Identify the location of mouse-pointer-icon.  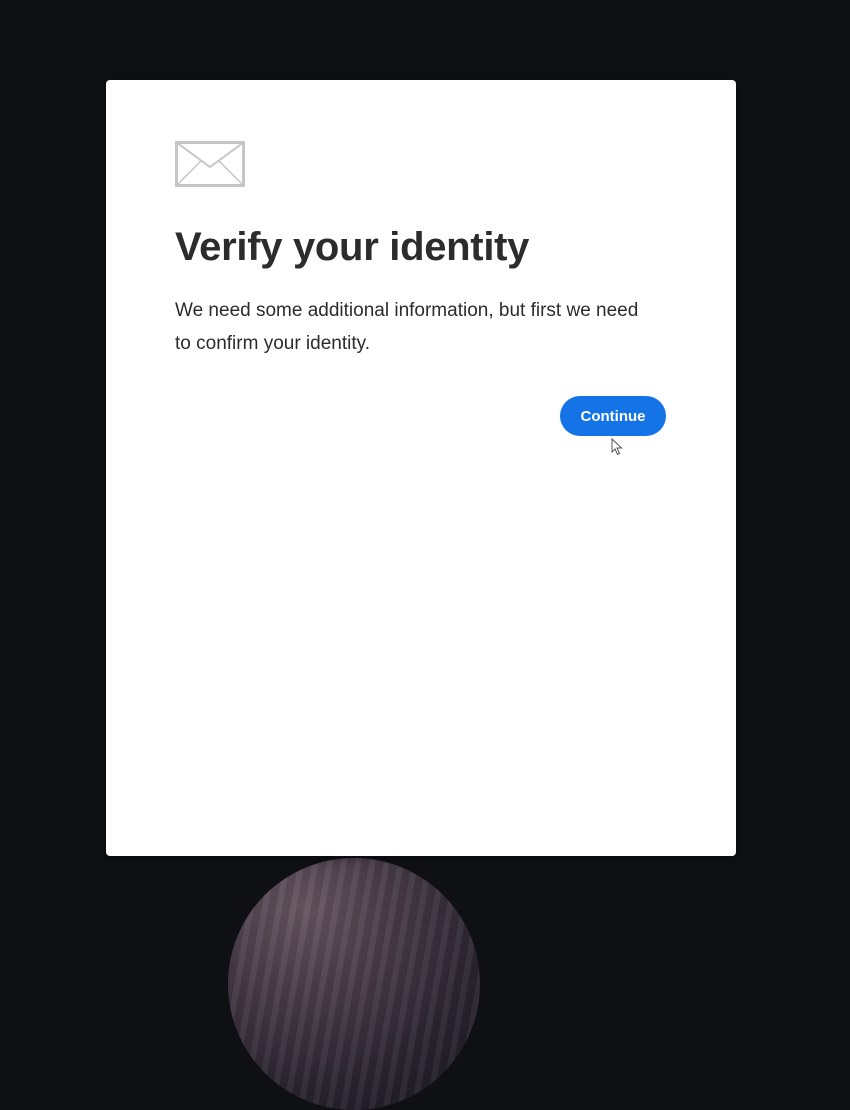
(617, 447).